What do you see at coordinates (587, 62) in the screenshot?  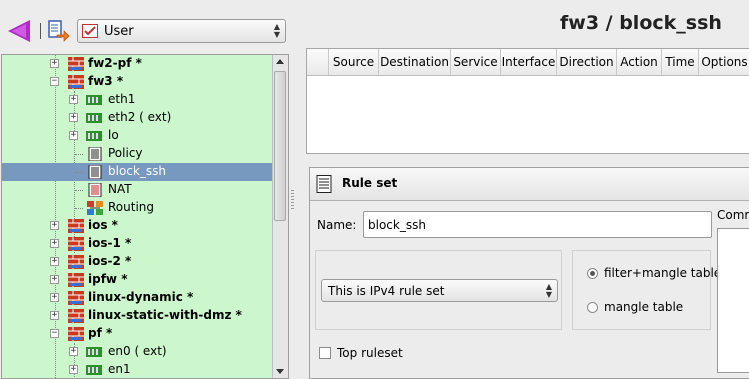 I see `column-header-direction: Direction` at bounding box center [587, 62].